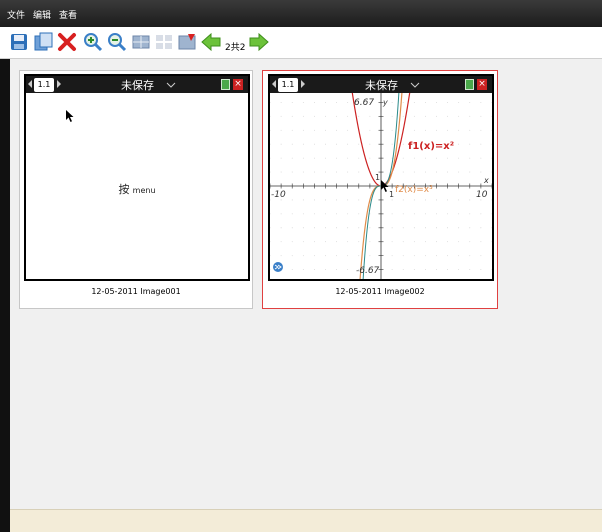 This screenshot has height=532, width=602. Describe the element at coordinates (117, 42) in the screenshot. I see `zoom-out-icon` at that location.